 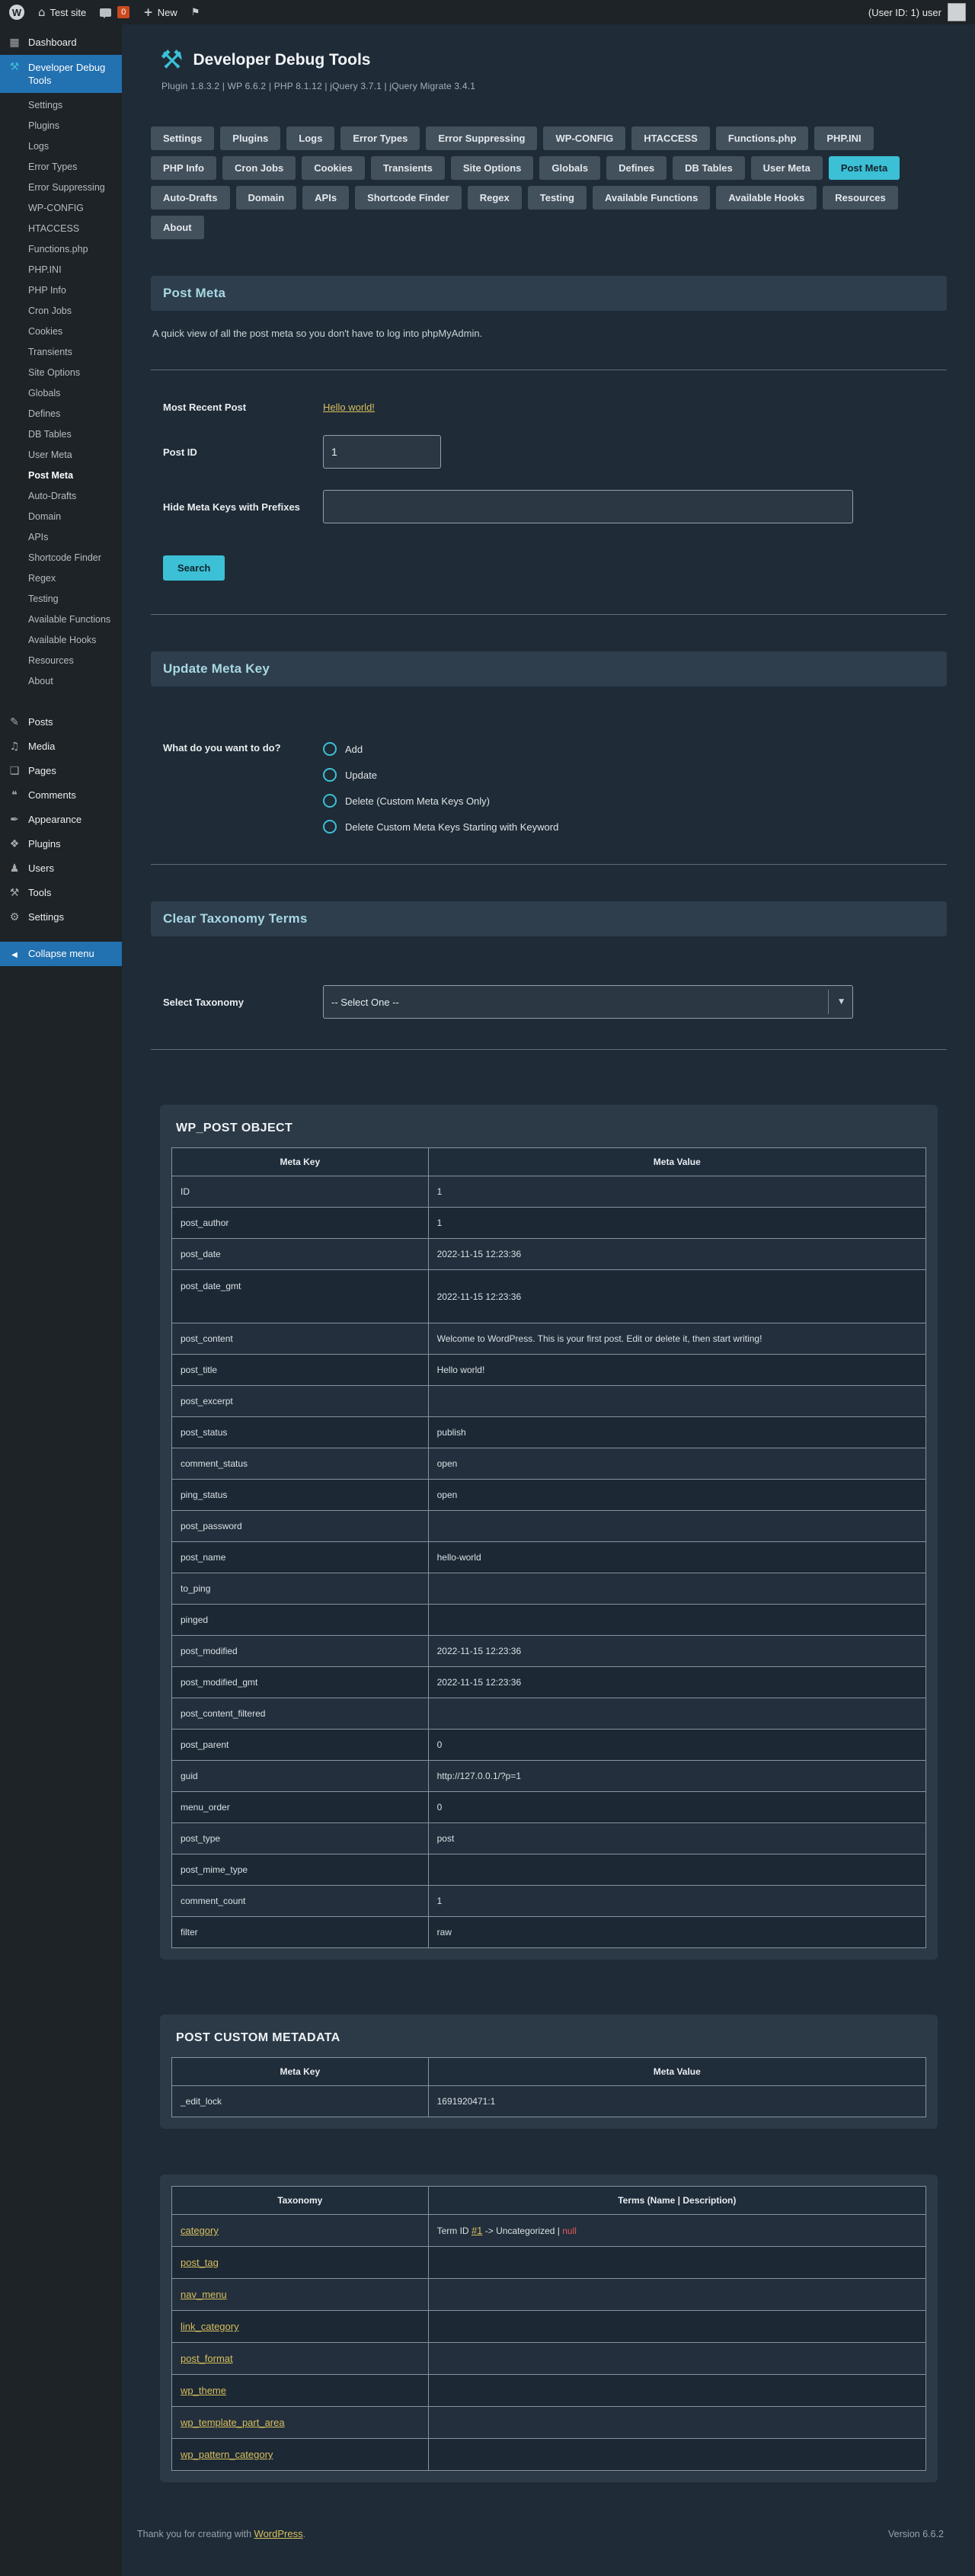 What do you see at coordinates (204, 2294) in the screenshot?
I see `taxonomy-link: nav_menu` at bounding box center [204, 2294].